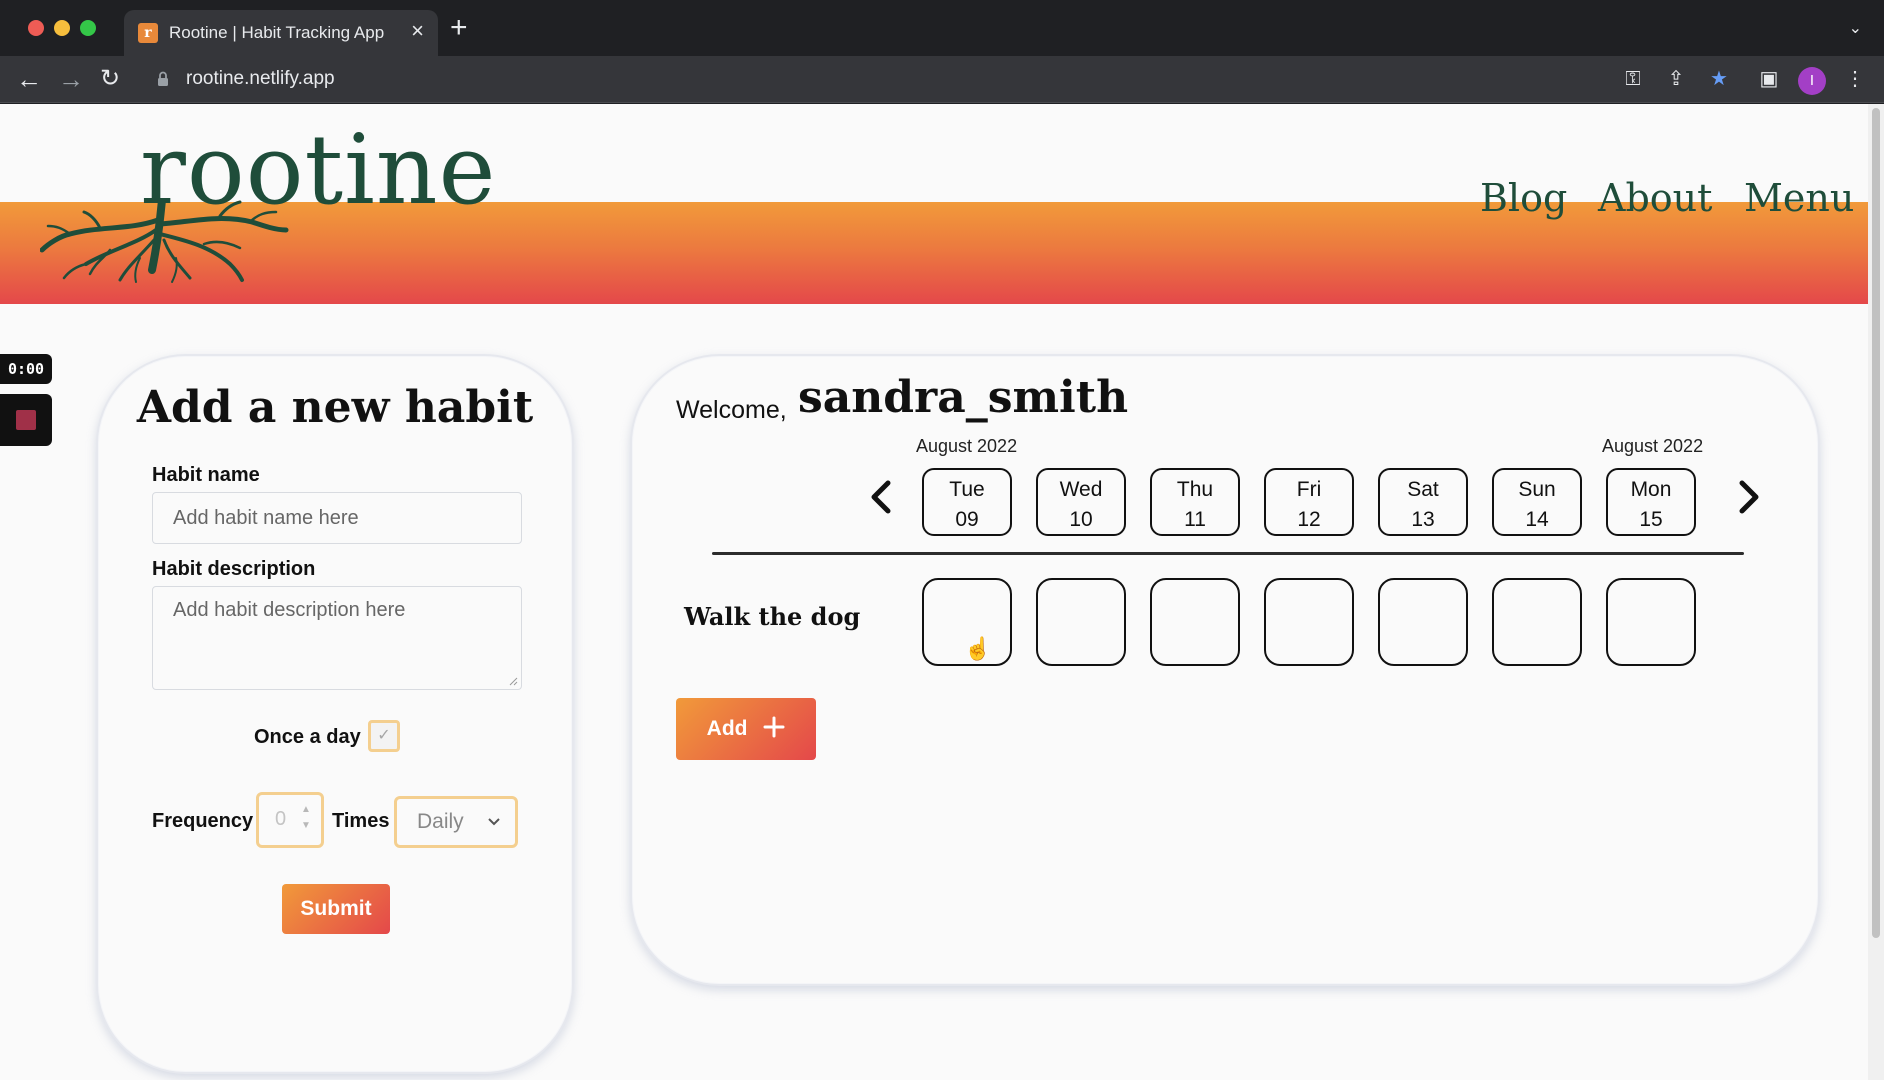  Describe the element at coordinates (1228, 553) in the screenshot. I see `header-divider` at that location.